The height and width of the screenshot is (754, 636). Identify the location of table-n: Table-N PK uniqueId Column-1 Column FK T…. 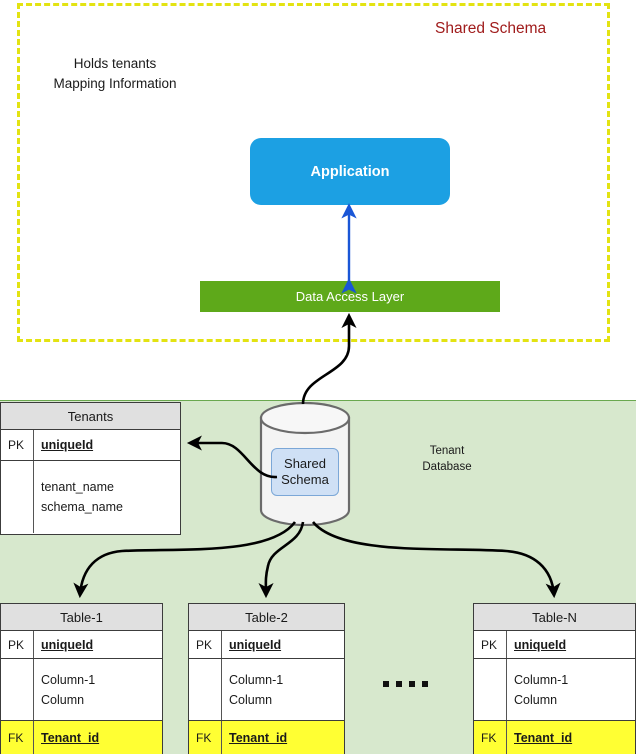
(554, 678).